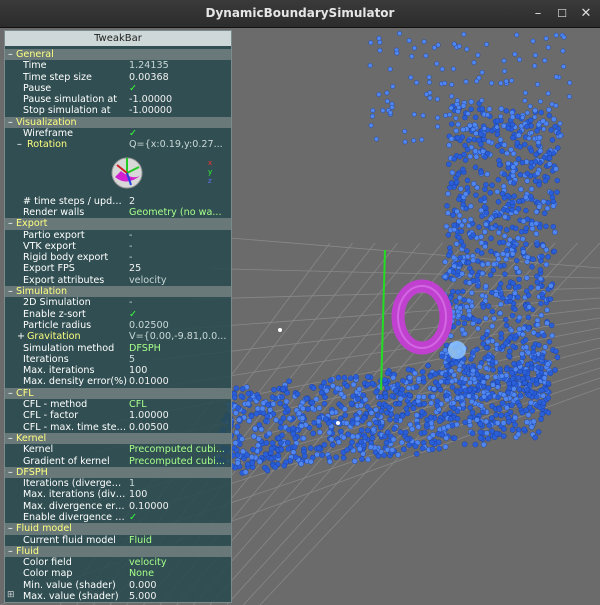 This screenshot has width=600, height=605. I want to click on param-row-enable-z-sort: Enable z-sort ✓, so click(118, 314).